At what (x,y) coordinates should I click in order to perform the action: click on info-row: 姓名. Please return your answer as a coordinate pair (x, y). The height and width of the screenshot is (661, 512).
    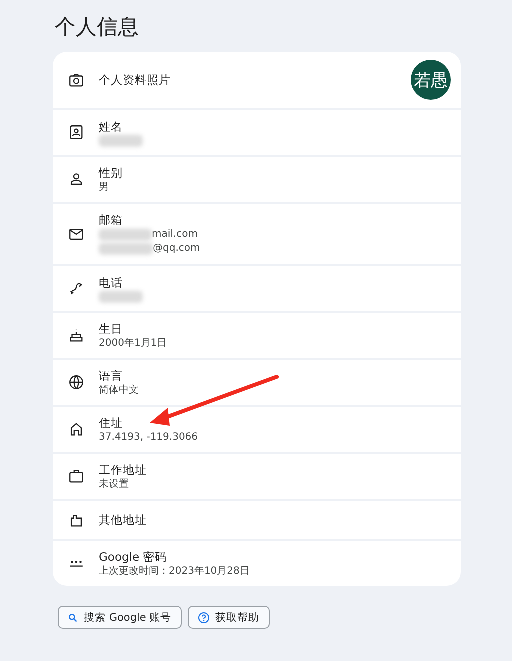
    Looking at the image, I should click on (257, 132).